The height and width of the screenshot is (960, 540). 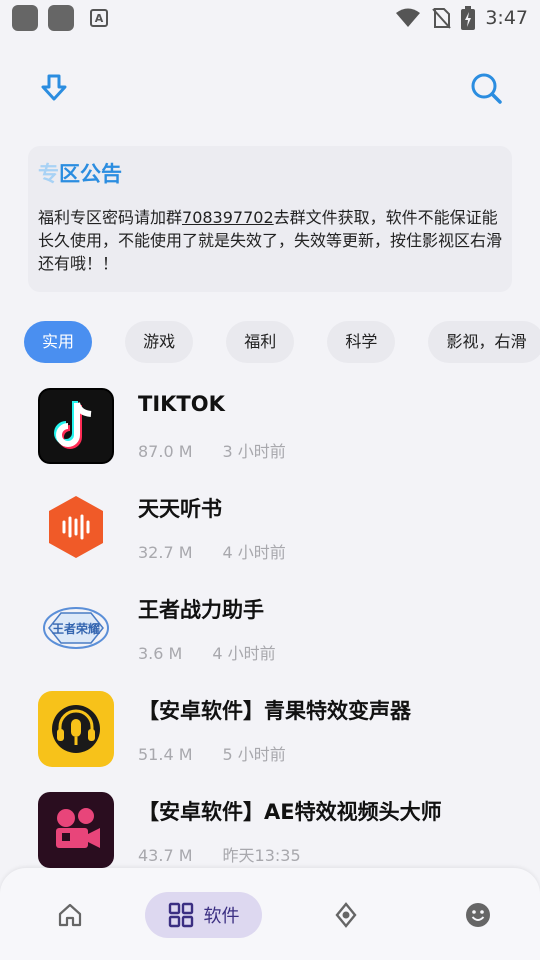 What do you see at coordinates (254, 754) in the screenshot?
I see `app-time: 5 小时前` at bounding box center [254, 754].